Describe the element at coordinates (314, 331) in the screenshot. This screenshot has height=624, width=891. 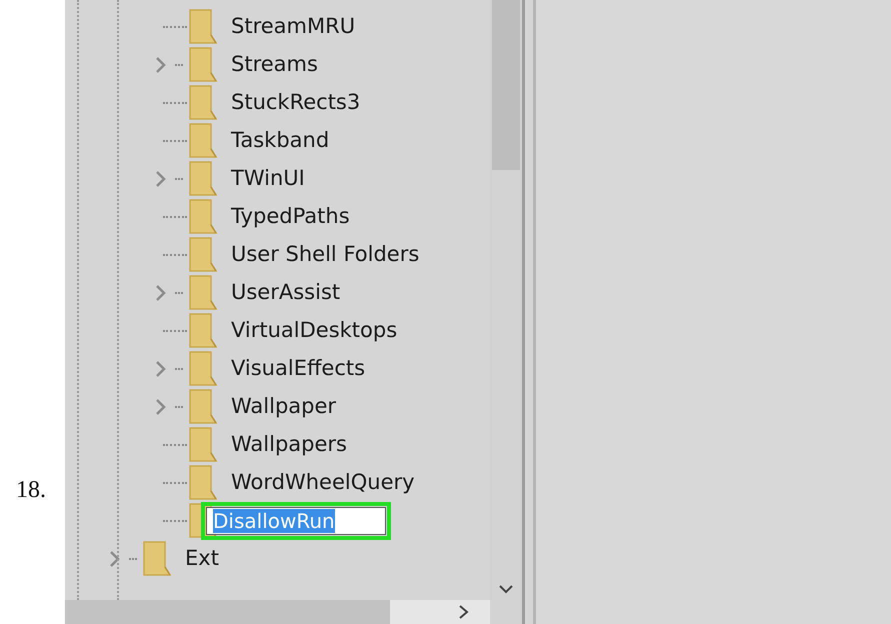
I see `tree-item-label: VirtualDesktops` at that location.